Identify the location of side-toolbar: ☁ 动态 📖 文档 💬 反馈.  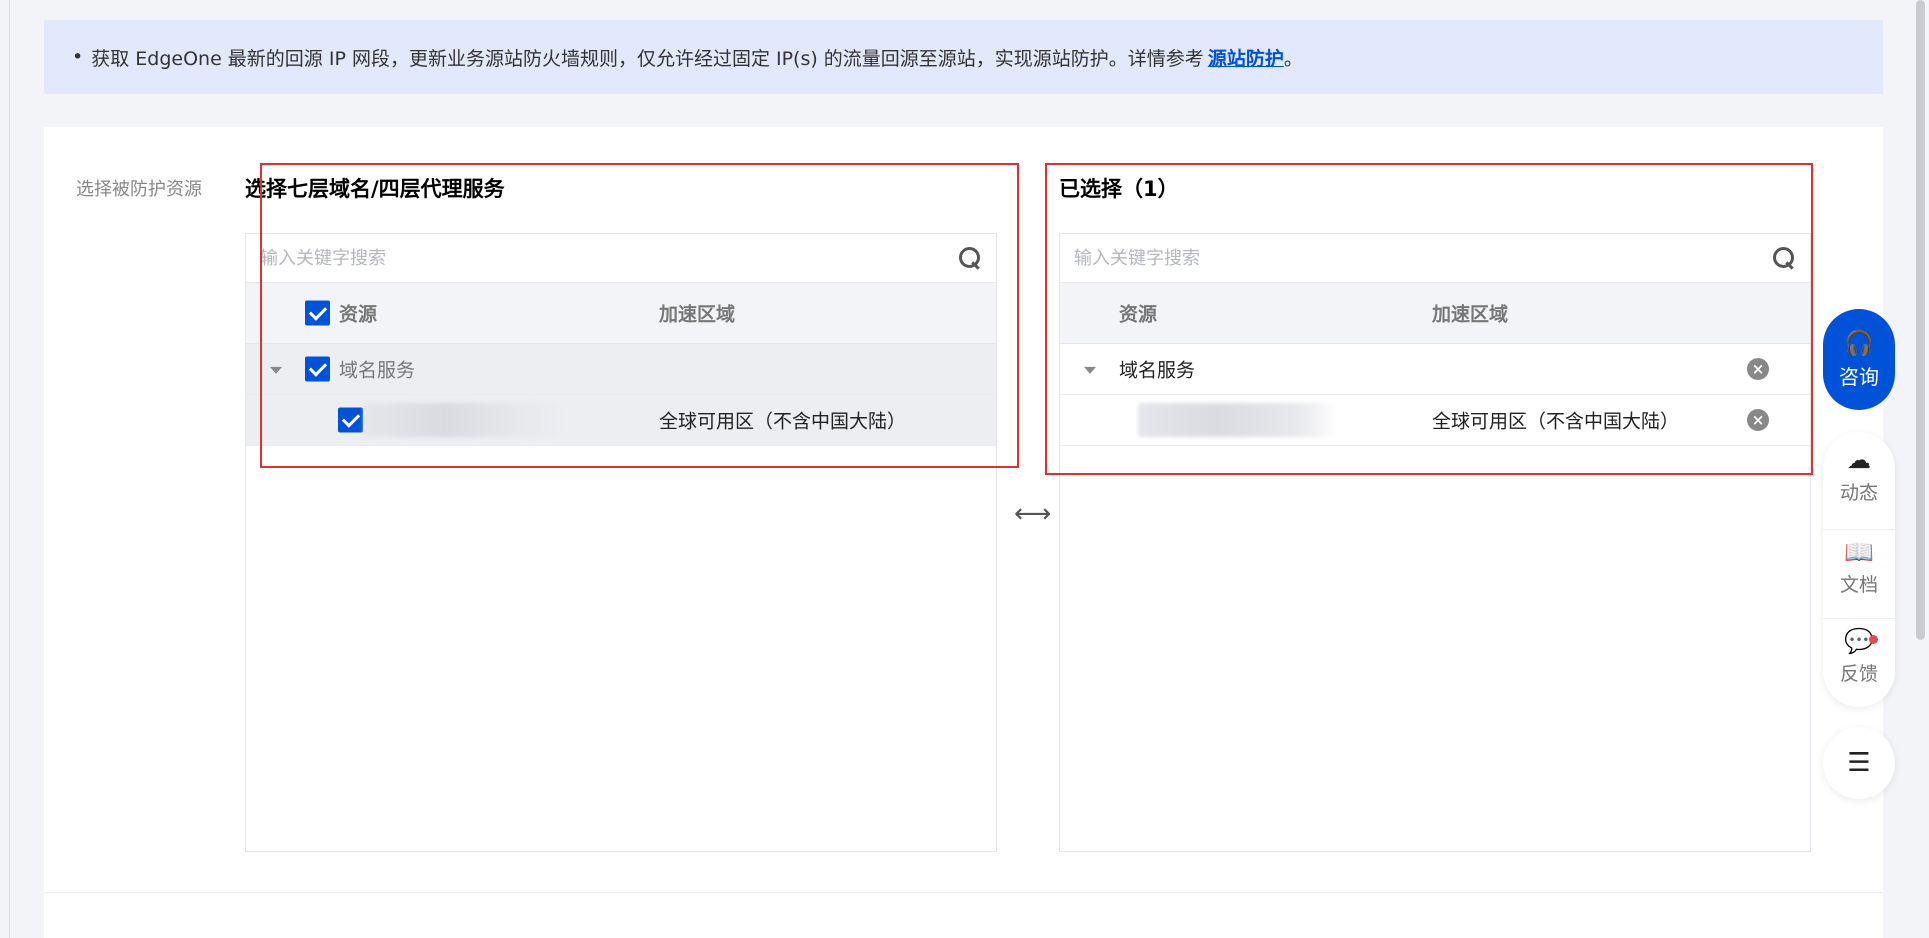
(1859, 569).